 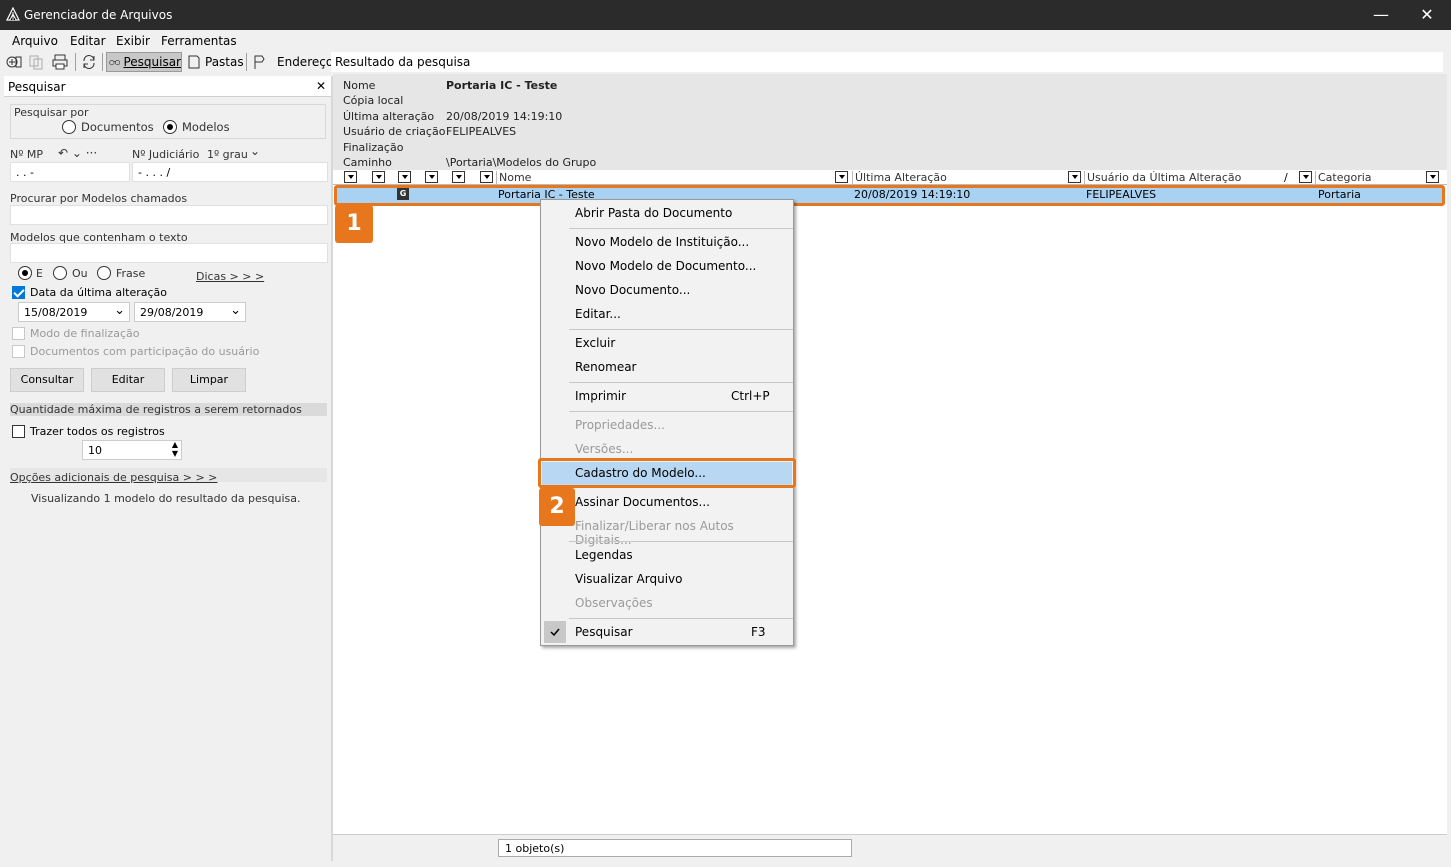 What do you see at coordinates (25, 273) in the screenshot?
I see `radio-e` at bounding box center [25, 273].